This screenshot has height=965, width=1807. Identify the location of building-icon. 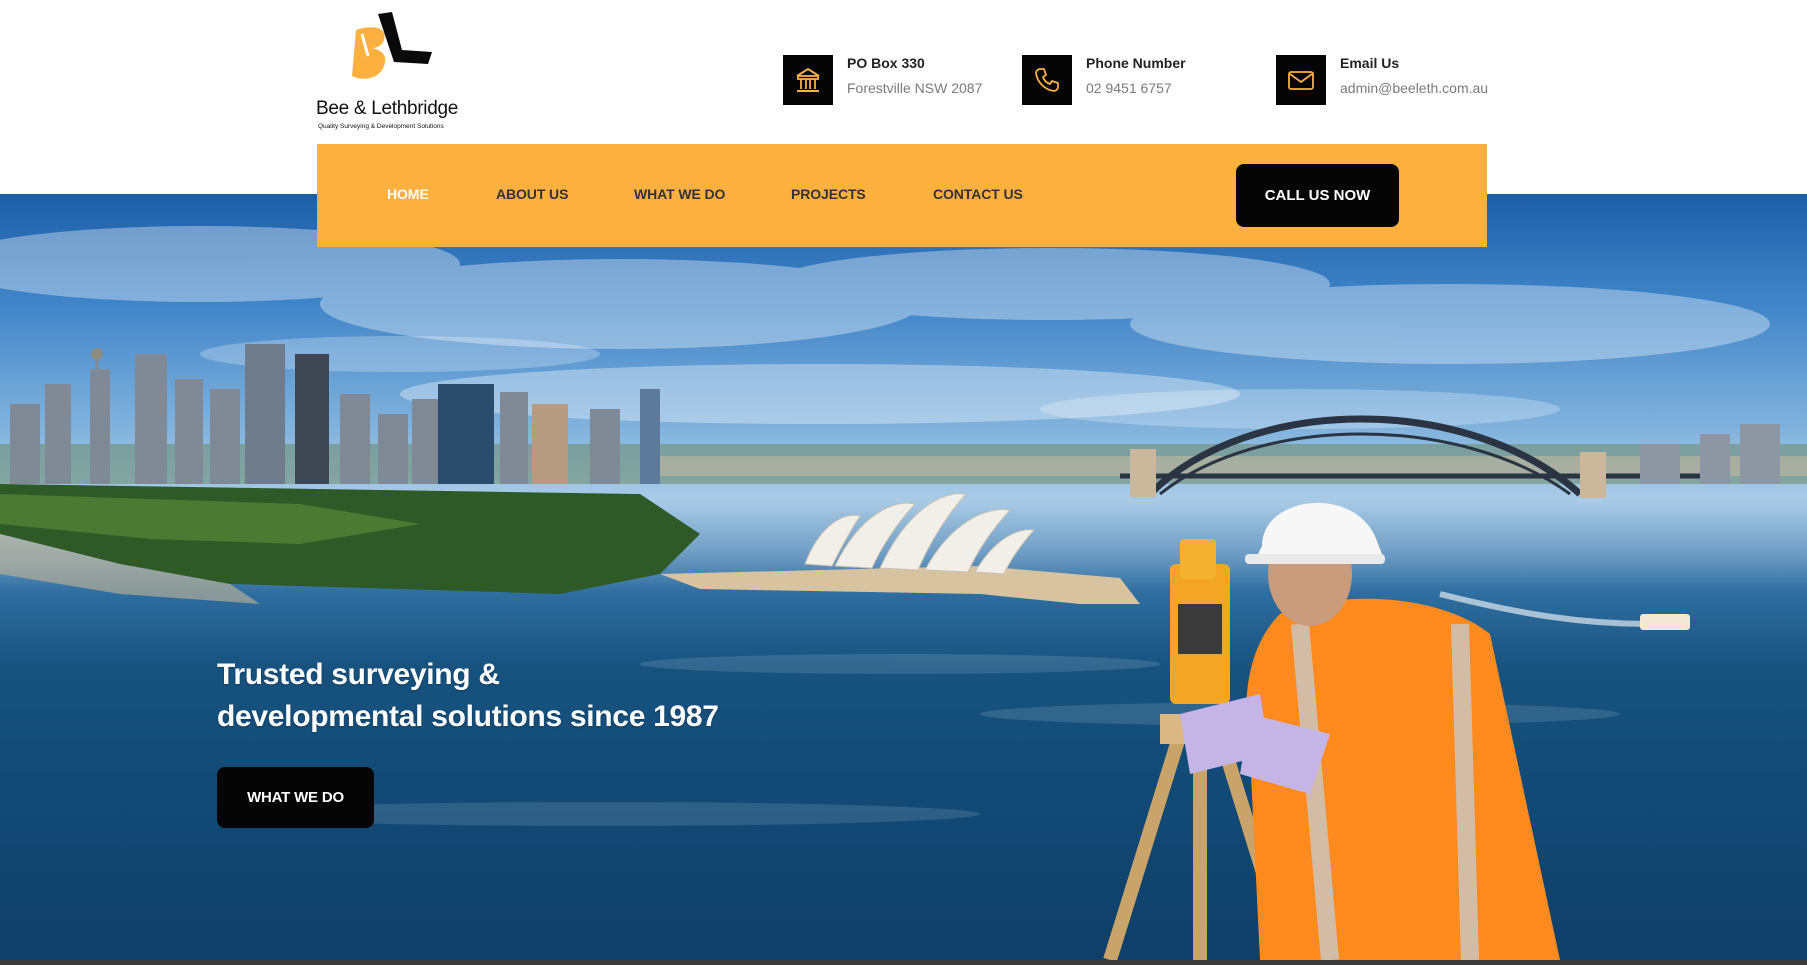
(808, 79).